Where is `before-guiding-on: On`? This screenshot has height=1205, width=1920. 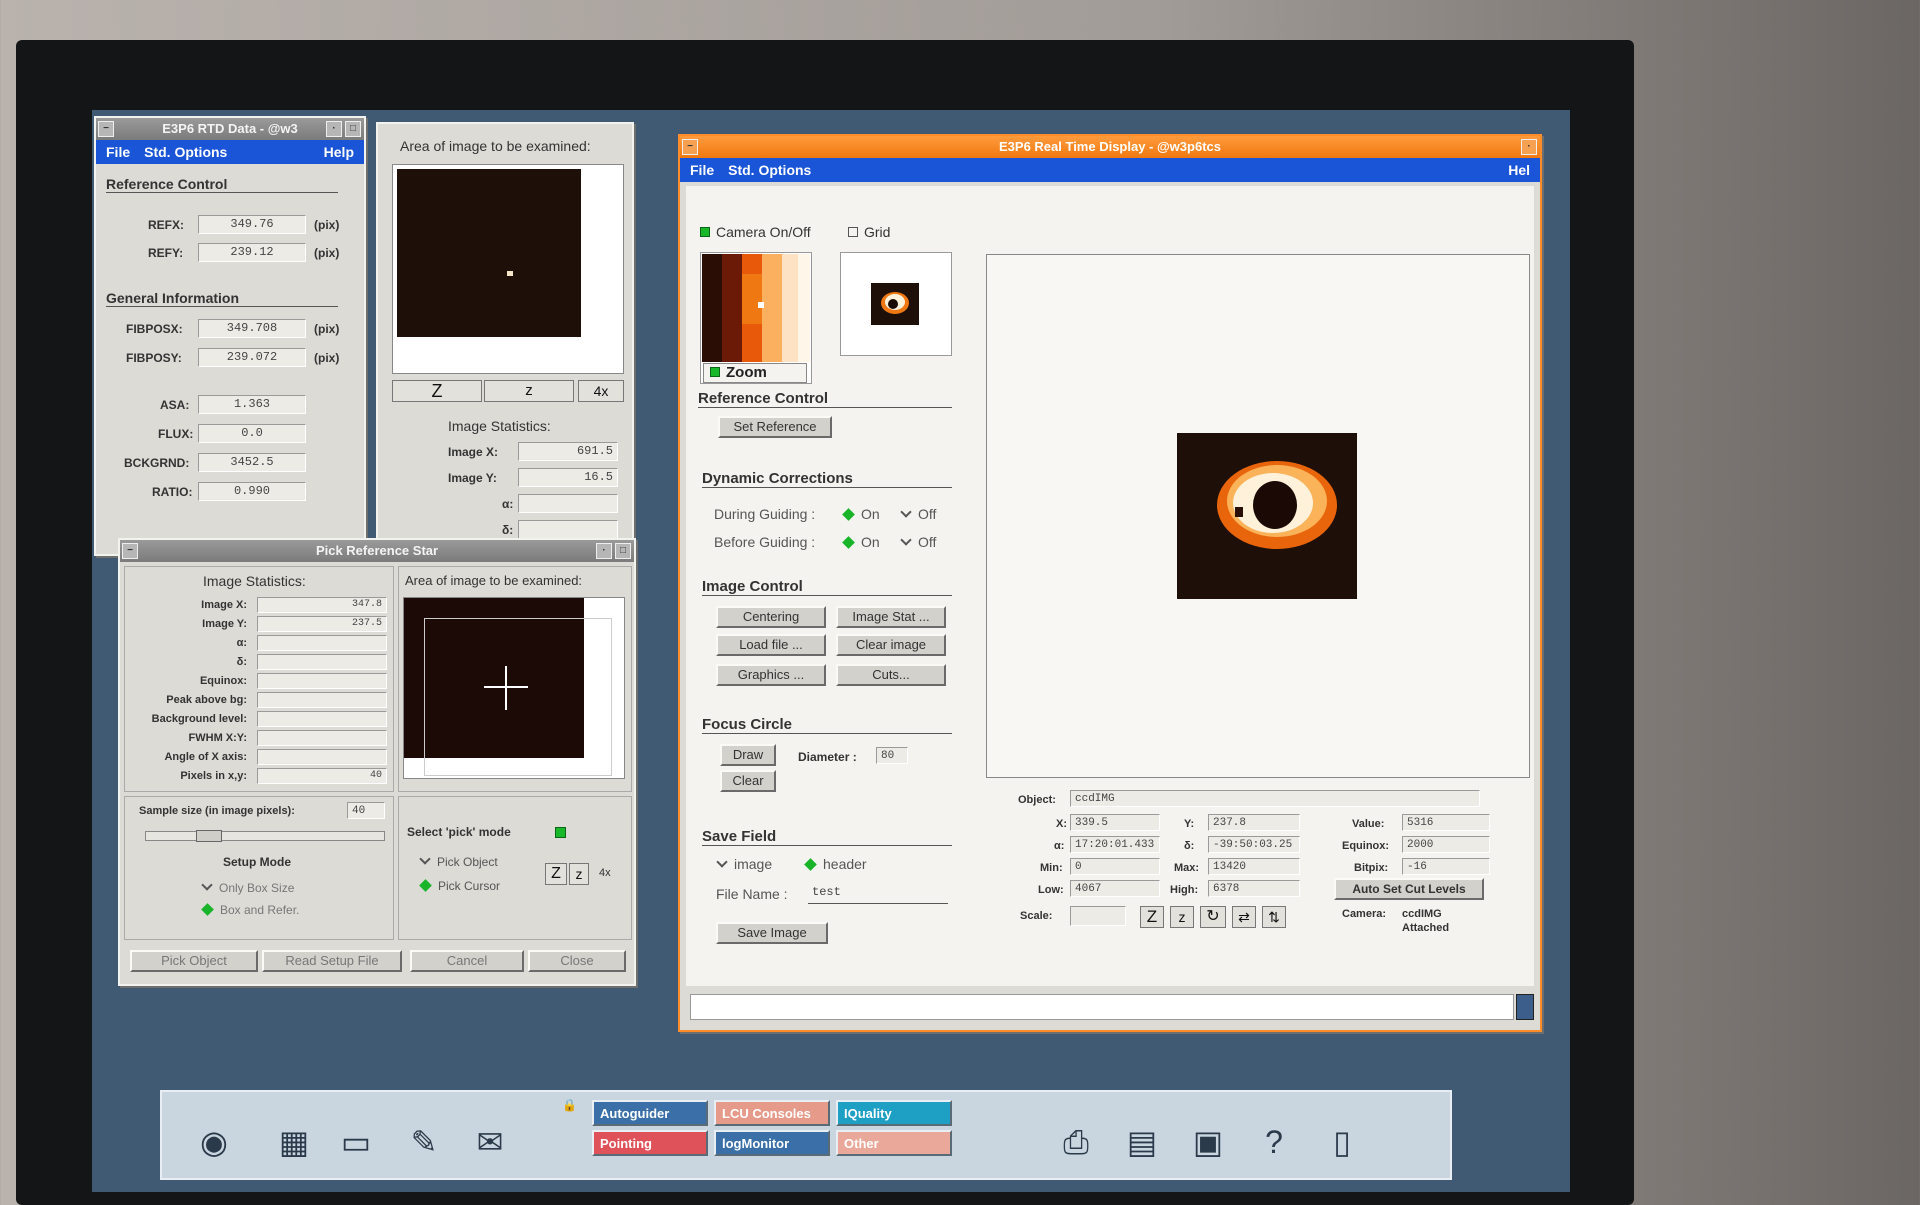
before-guiding-on: On is located at coordinates (861, 542).